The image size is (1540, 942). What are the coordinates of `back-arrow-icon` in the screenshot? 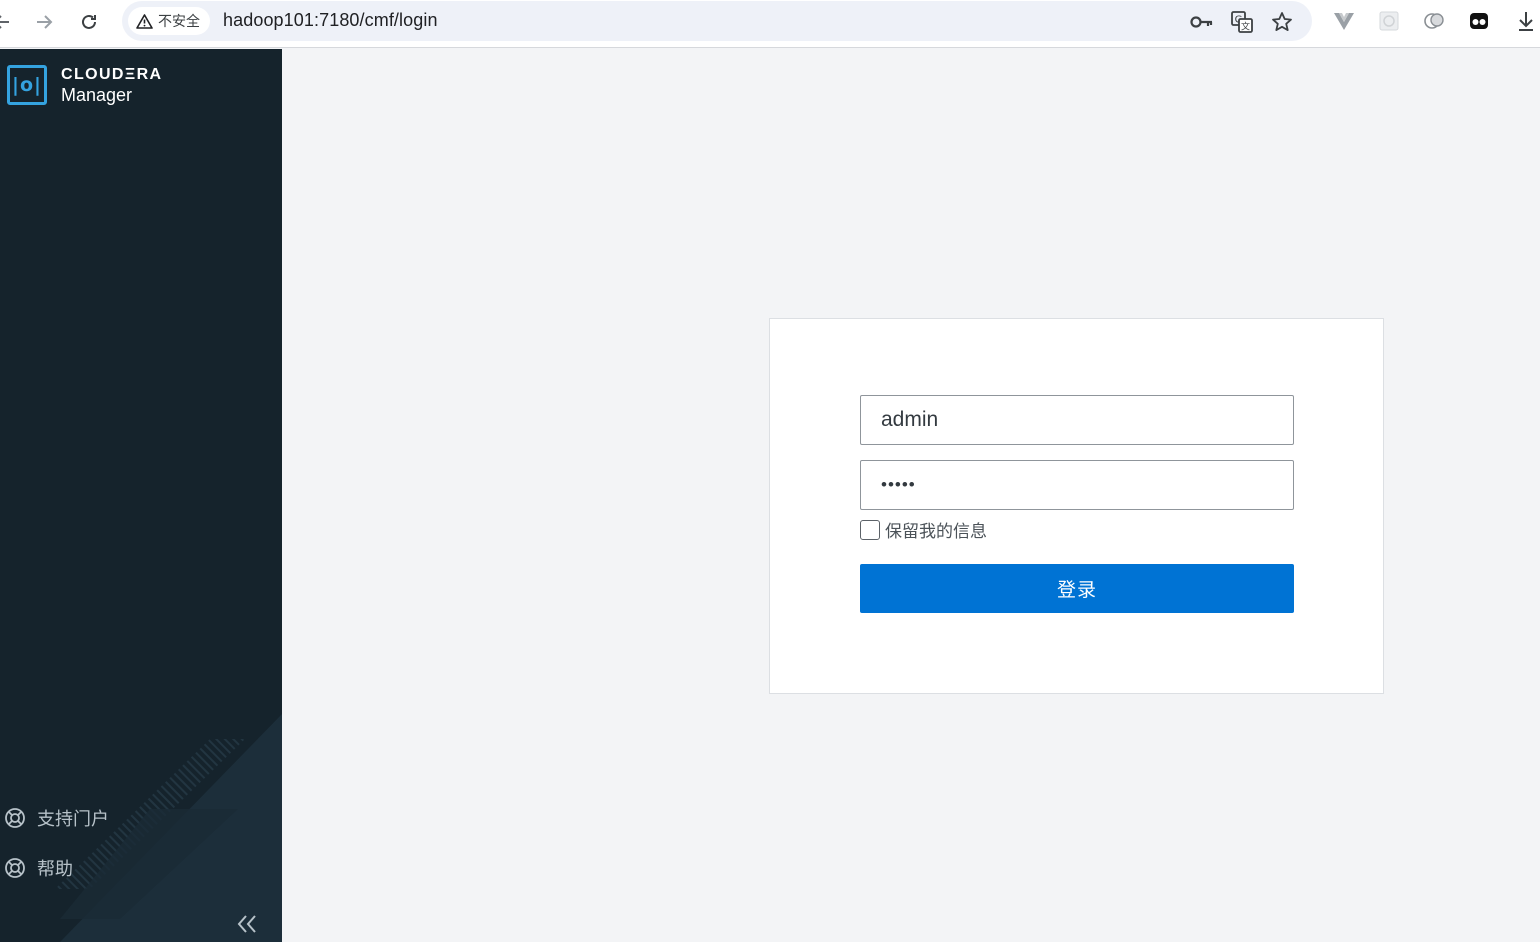 It's located at (8, 22).